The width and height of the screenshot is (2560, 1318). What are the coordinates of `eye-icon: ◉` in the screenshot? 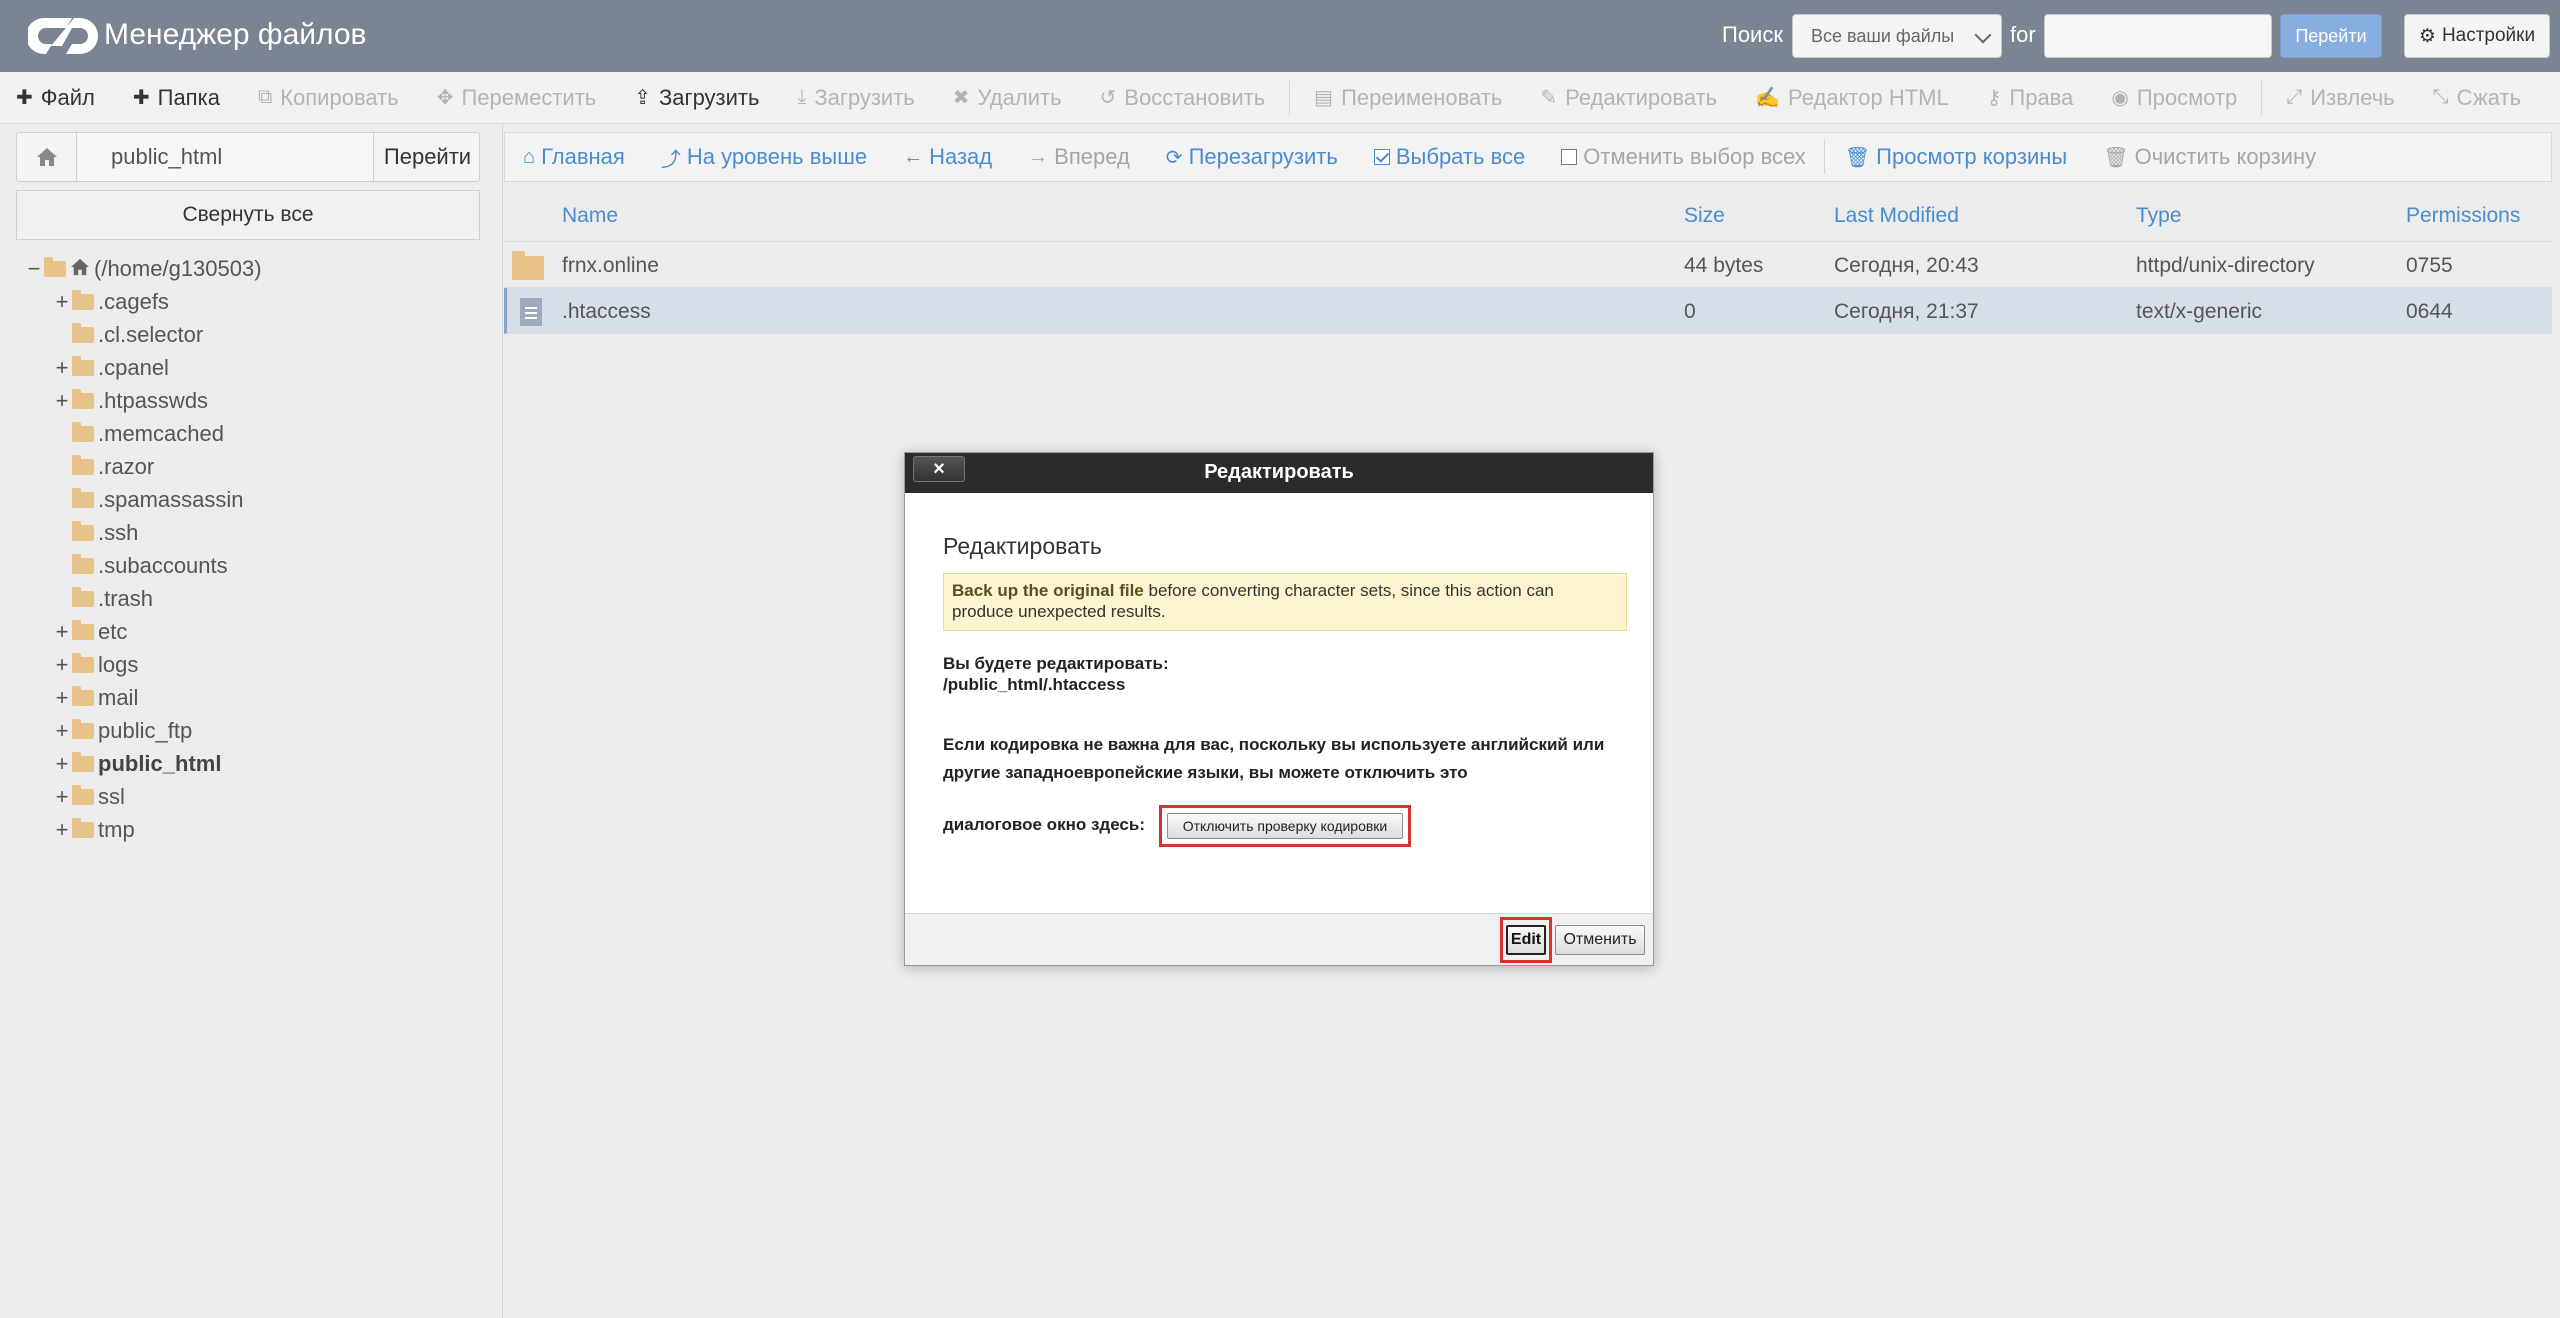 It's located at (2120, 98).